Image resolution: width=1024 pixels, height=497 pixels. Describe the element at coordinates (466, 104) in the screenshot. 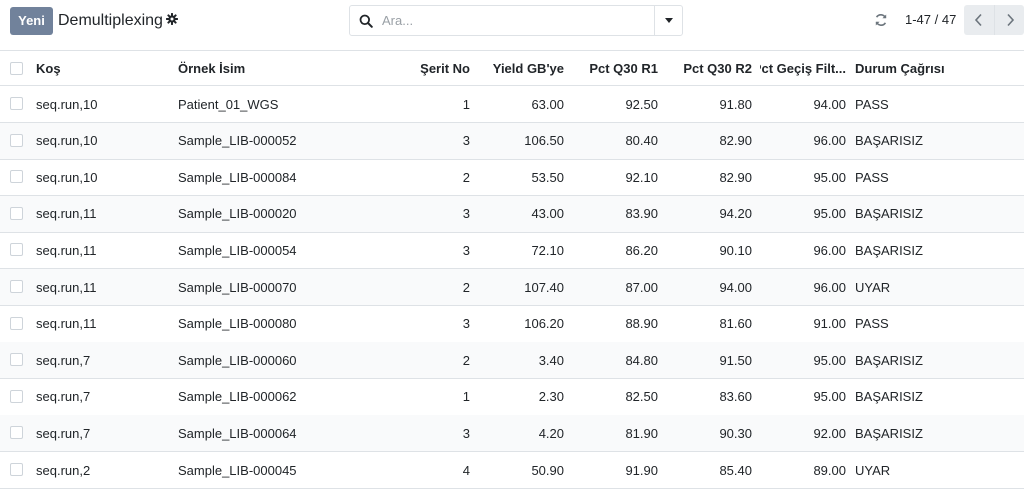

I see `cell-lane: 1` at that location.